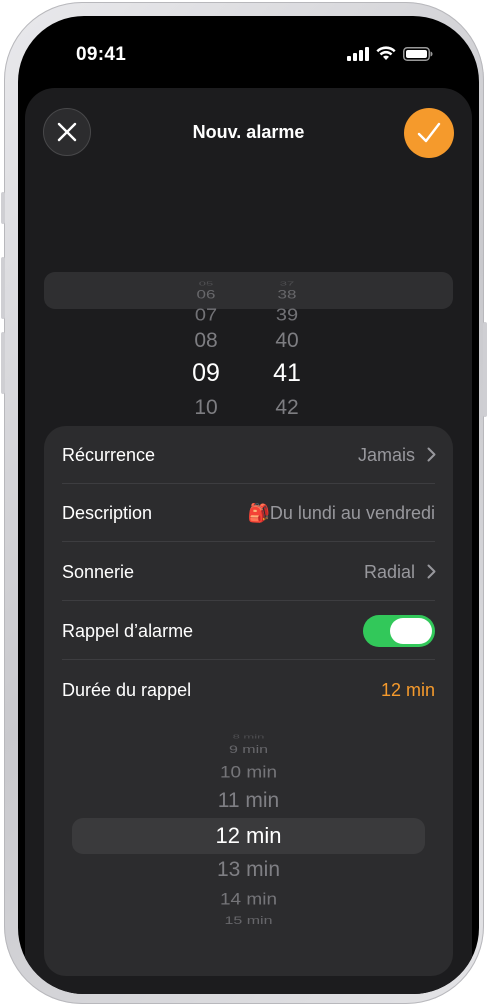 The height and width of the screenshot is (1008, 489). I want to click on snooze-row: Rappel d’alarme, so click(248, 631).